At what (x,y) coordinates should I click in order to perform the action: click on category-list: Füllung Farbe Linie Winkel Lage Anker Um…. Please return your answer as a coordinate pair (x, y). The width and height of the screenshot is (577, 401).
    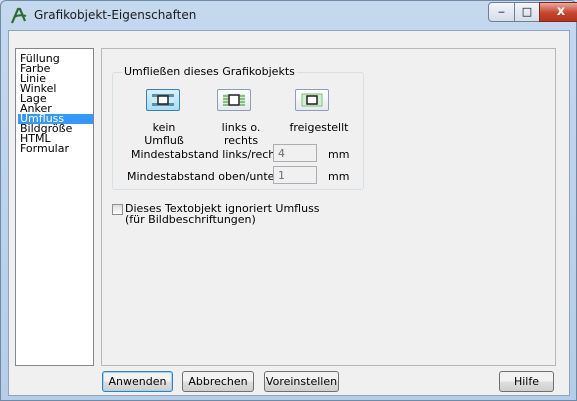
    Looking at the image, I should click on (54, 207).